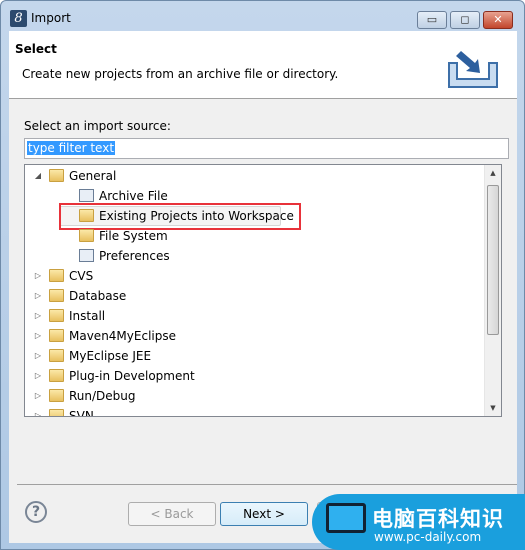  I want to click on tree-item: ▷ Maven4MyEclipse, so click(255, 336).